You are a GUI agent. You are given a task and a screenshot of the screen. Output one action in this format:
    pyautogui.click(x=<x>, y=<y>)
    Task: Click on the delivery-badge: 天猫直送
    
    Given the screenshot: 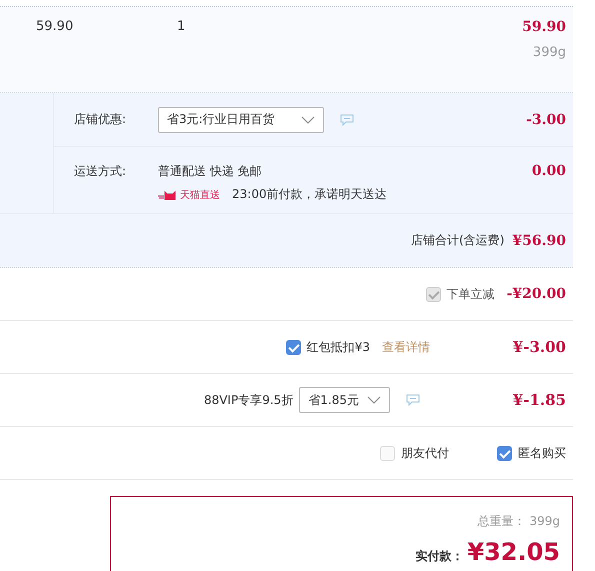 What is the action you would take?
    pyautogui.click(x=189, y=195)
    